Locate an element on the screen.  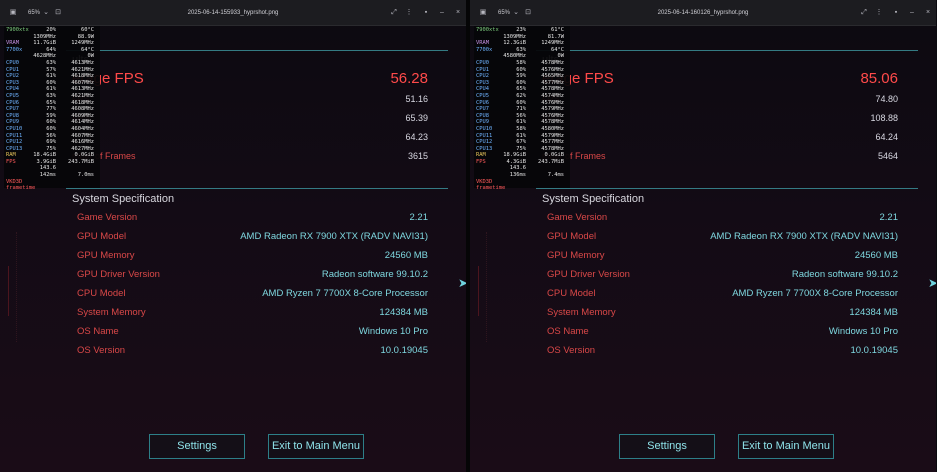
spec-value: 10.0.19045 is located at coordinates (404, 350).